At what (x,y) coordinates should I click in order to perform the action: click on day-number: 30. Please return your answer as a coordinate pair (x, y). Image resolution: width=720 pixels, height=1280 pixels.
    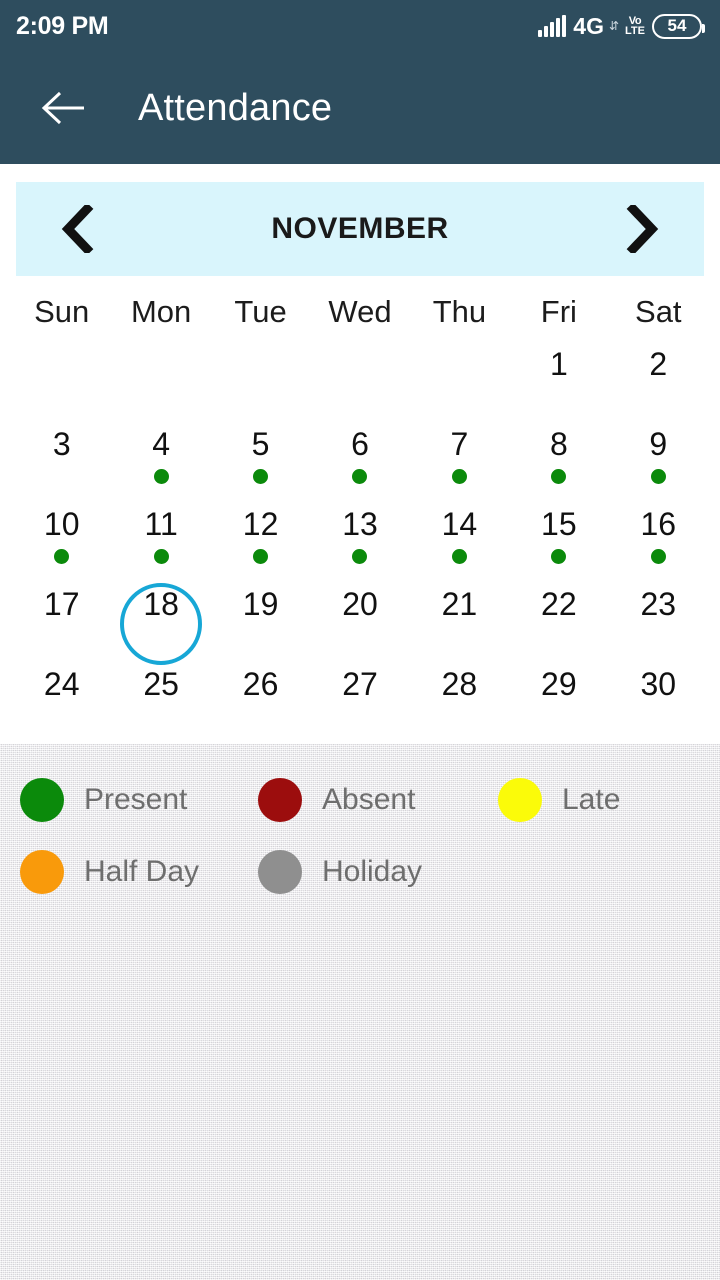
    Looking at the image, I should click on (658, 684).